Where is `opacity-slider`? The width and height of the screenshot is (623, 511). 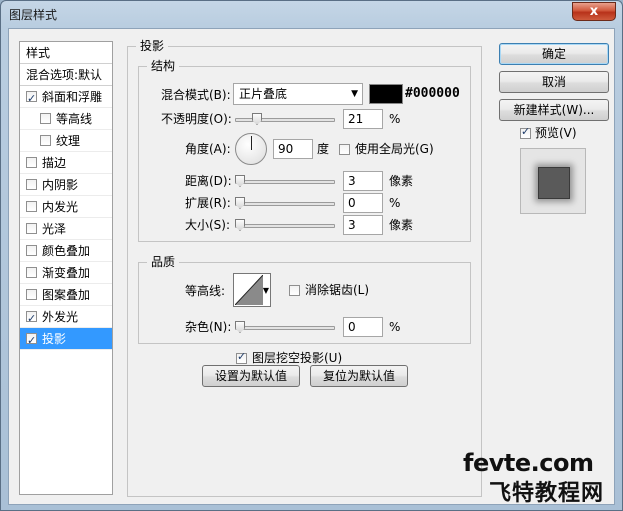
opacity-slider is located at coordinates (285, 120).